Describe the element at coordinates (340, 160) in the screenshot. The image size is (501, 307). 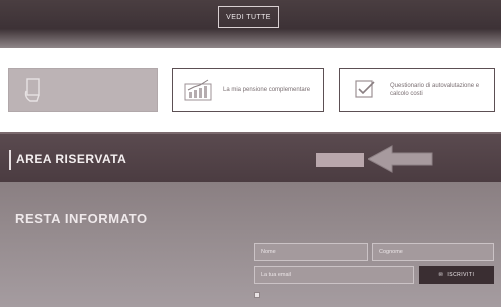
I see `area-riservata-button` at that location.